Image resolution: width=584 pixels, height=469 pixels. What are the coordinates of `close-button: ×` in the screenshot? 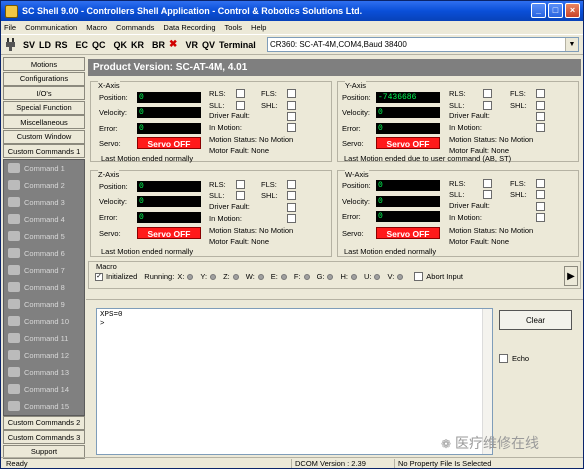 It's located at (572, 10).